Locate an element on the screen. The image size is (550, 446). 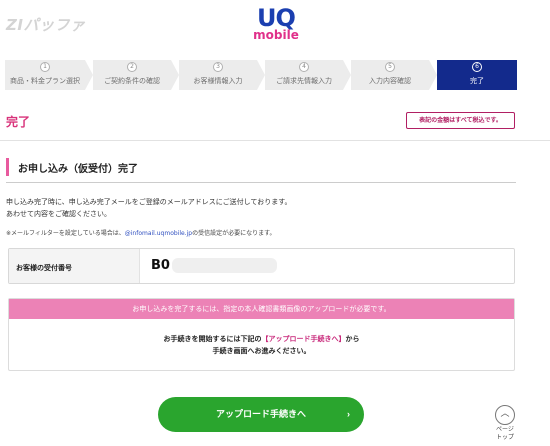
step-number: 4 is located at coordinates (304, 67).